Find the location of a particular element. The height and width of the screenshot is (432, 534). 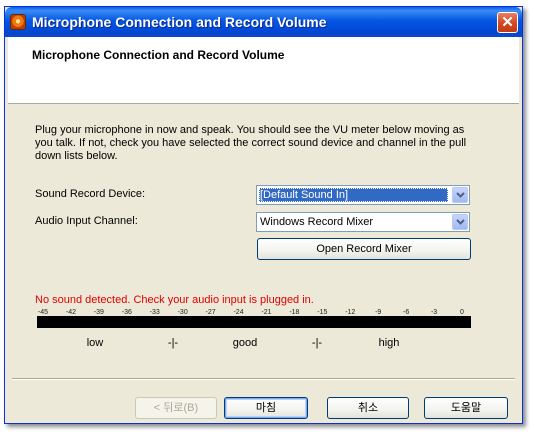

finish-button: 마침 is located at coordinates (266, 408).